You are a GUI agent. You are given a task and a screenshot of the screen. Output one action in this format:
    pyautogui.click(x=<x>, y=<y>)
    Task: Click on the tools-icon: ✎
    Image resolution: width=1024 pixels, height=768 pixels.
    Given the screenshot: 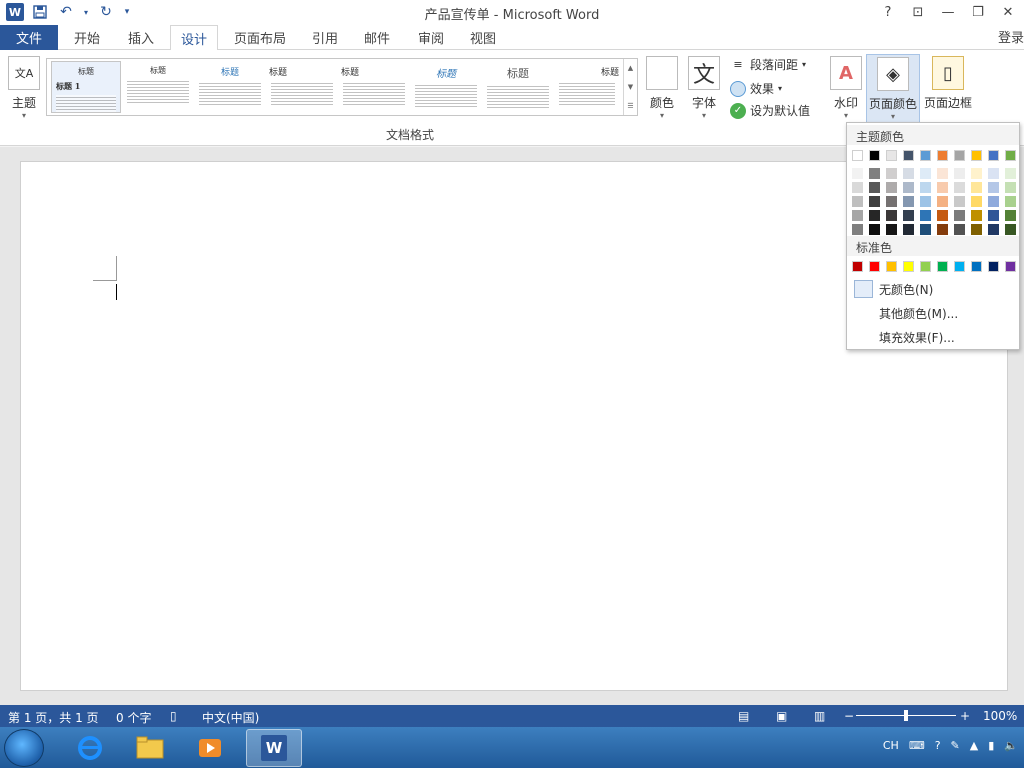 What is the action you would take?
    pyautogui.click(x=955, y=745)
    